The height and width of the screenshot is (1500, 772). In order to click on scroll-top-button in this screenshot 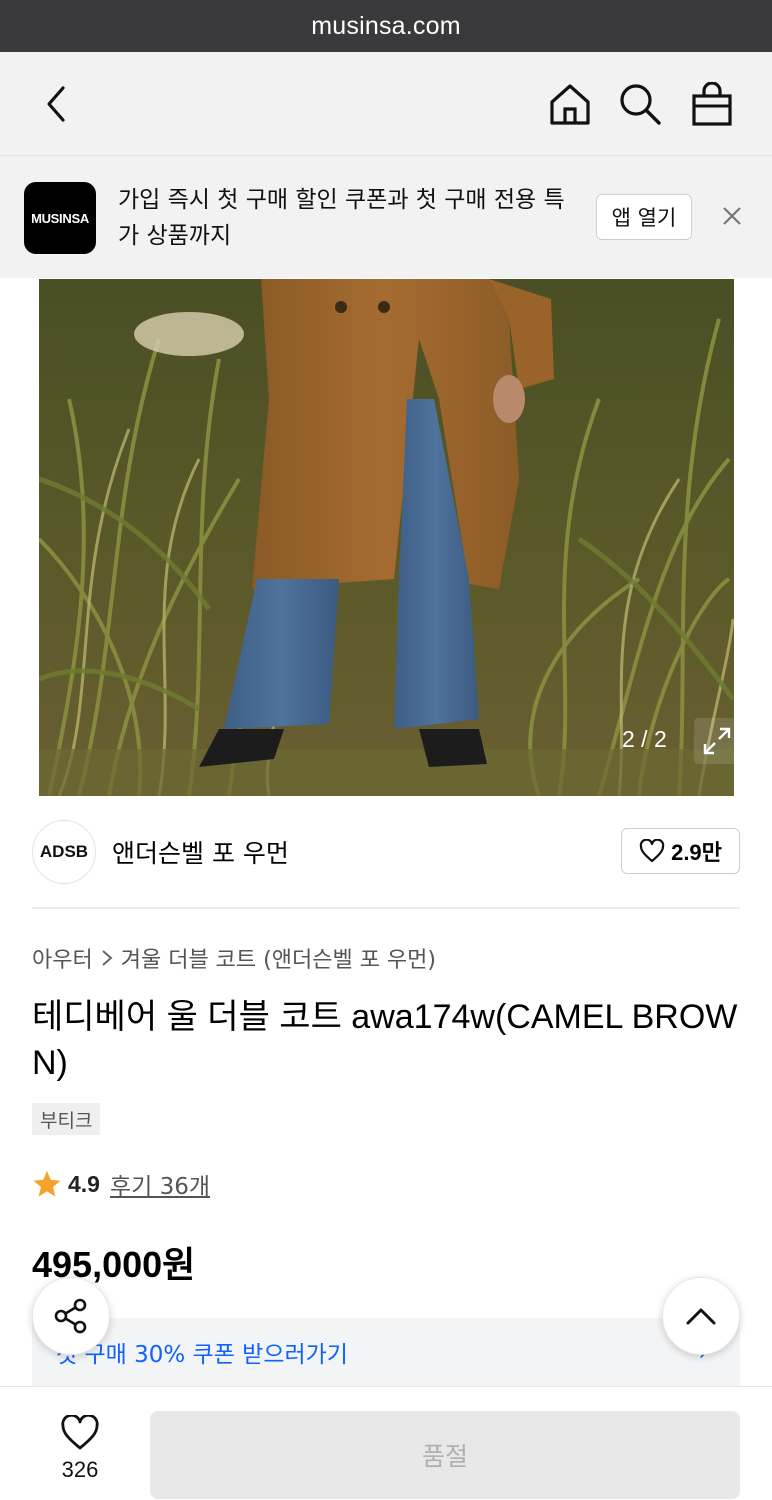, I will do `click(701, 1316)`.